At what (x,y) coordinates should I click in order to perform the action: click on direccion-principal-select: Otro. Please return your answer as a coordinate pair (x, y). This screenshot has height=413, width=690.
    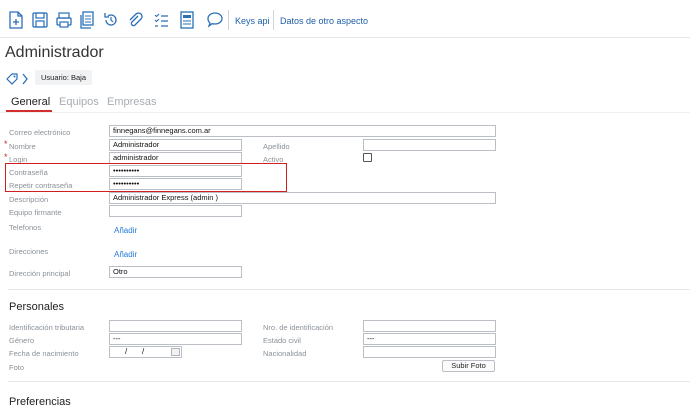
    Looking at the image, I should click on (175, 272).